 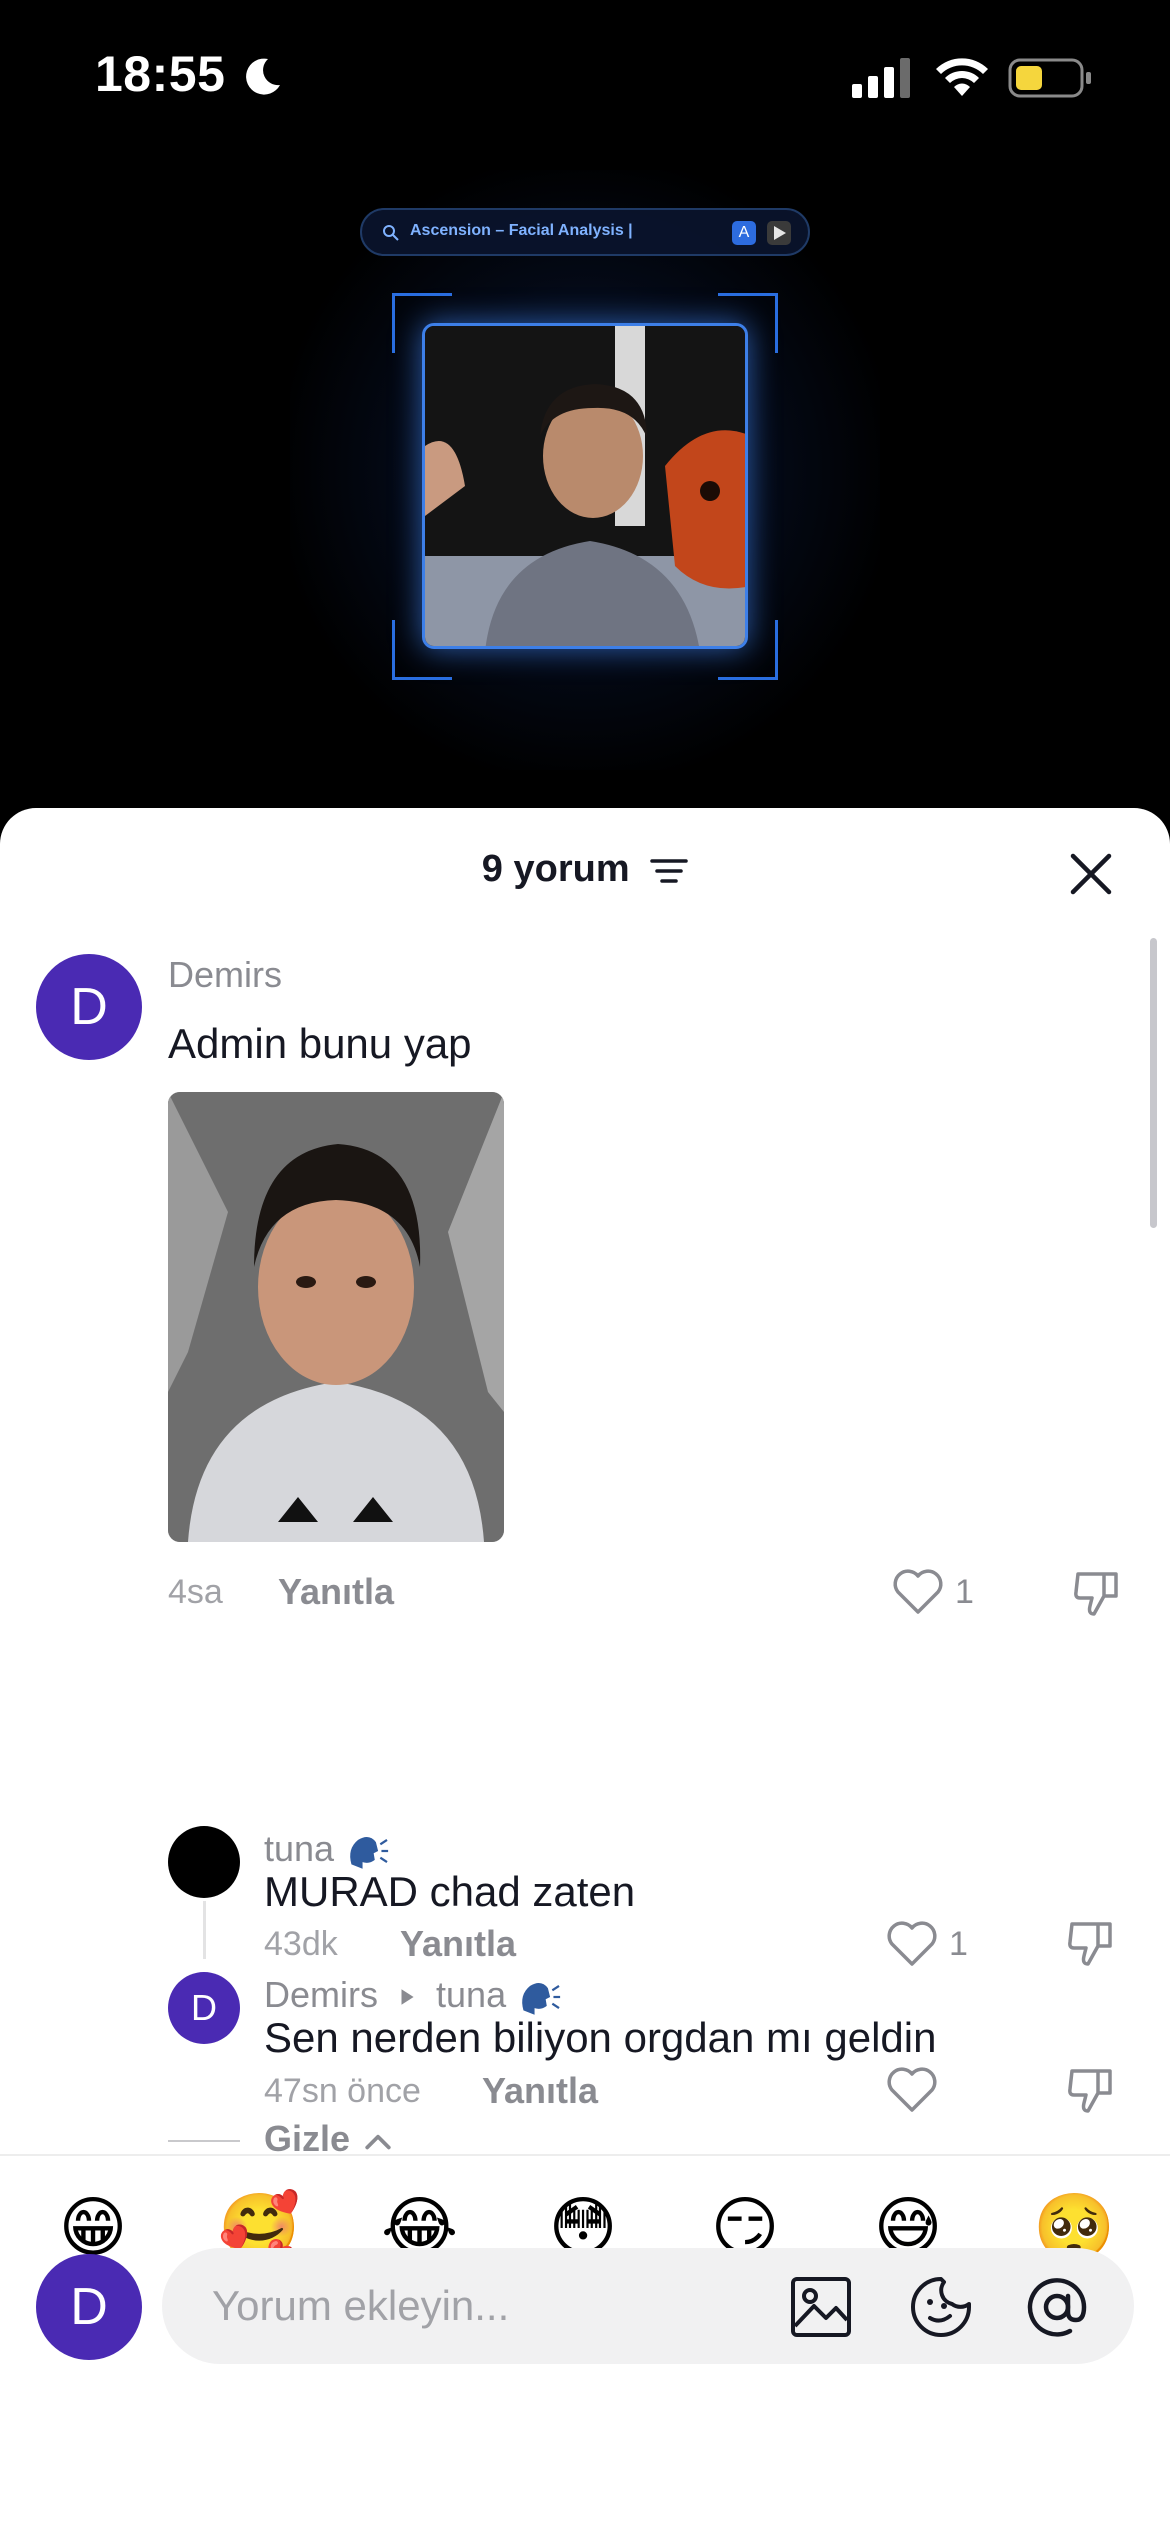 What do you see at coordinates (1049, 78) in the screenshot?
I see `battery-icon` at bounding box center [1049, 78].